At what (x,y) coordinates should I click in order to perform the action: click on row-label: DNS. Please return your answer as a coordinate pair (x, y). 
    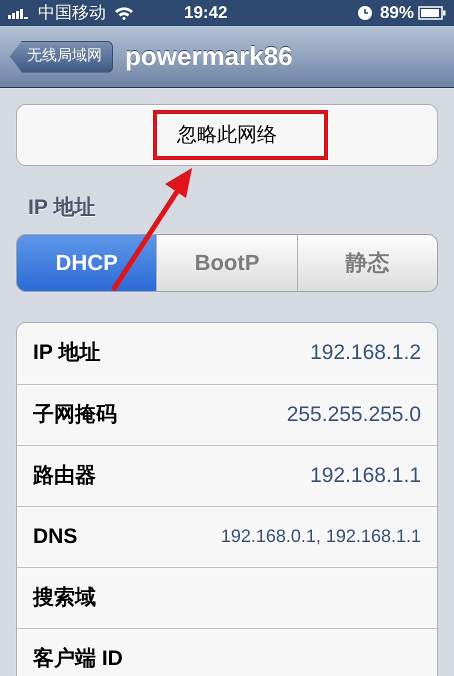
    Looking at the image, I should click on (55, 537).